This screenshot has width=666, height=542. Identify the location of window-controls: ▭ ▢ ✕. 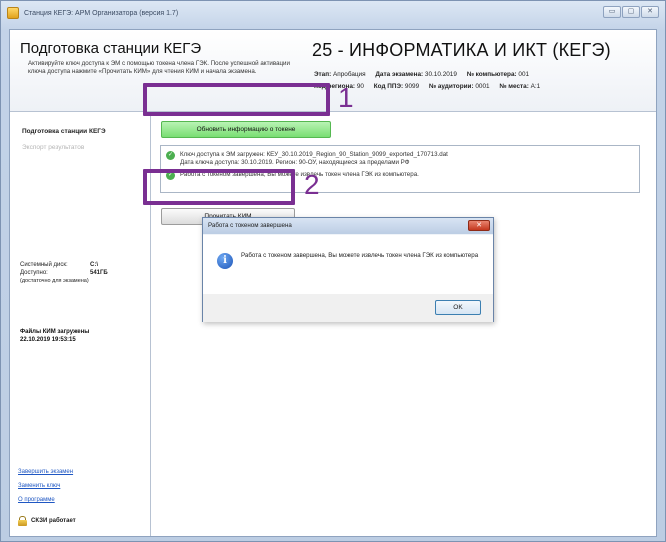
(631, 12).